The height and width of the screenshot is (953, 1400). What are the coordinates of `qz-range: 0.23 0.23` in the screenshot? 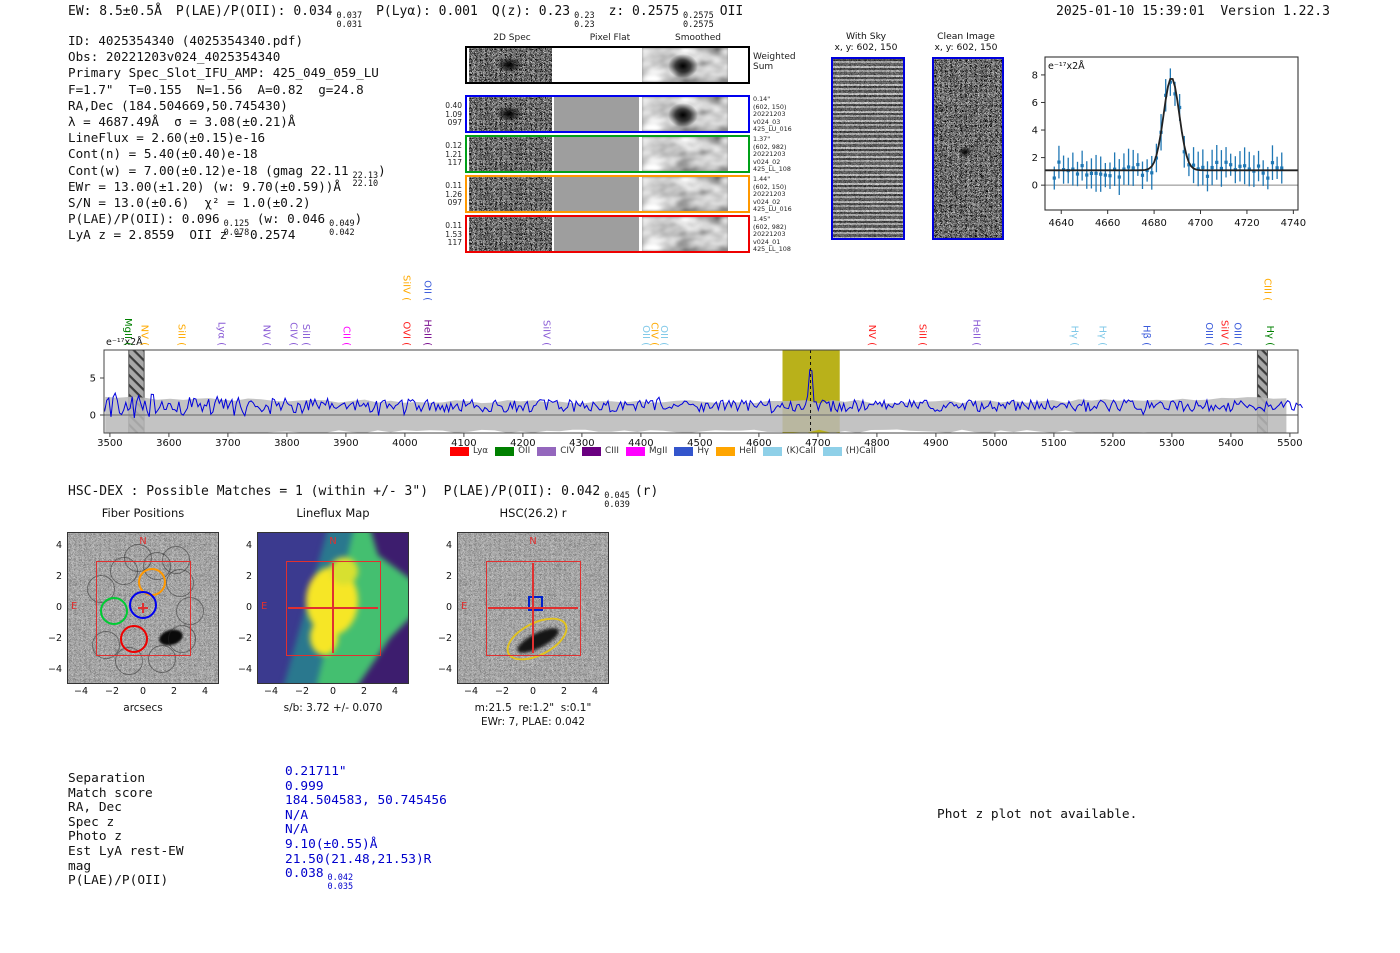 It's located at (584, 20).